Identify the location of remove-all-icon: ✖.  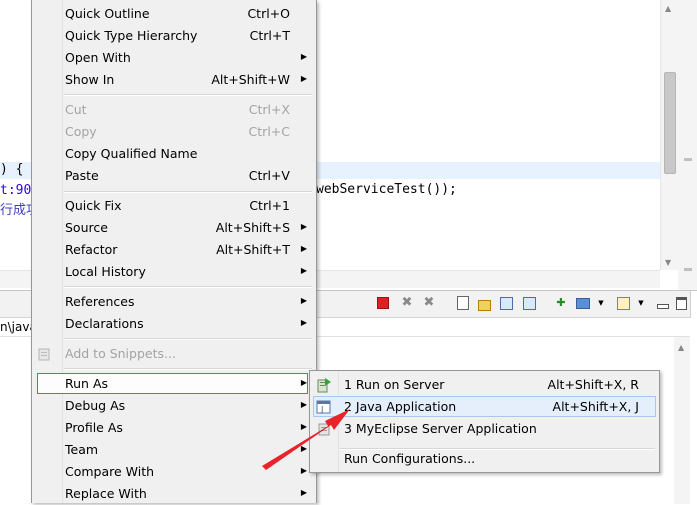
(429, 303).